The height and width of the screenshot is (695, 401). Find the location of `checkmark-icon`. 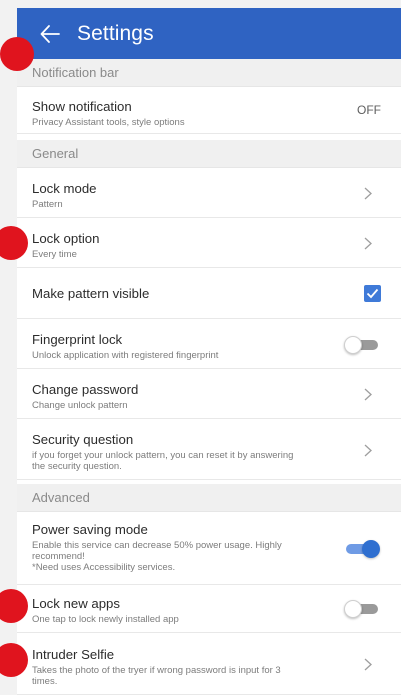

checkmark-icon is located at coordinates (372, 293).